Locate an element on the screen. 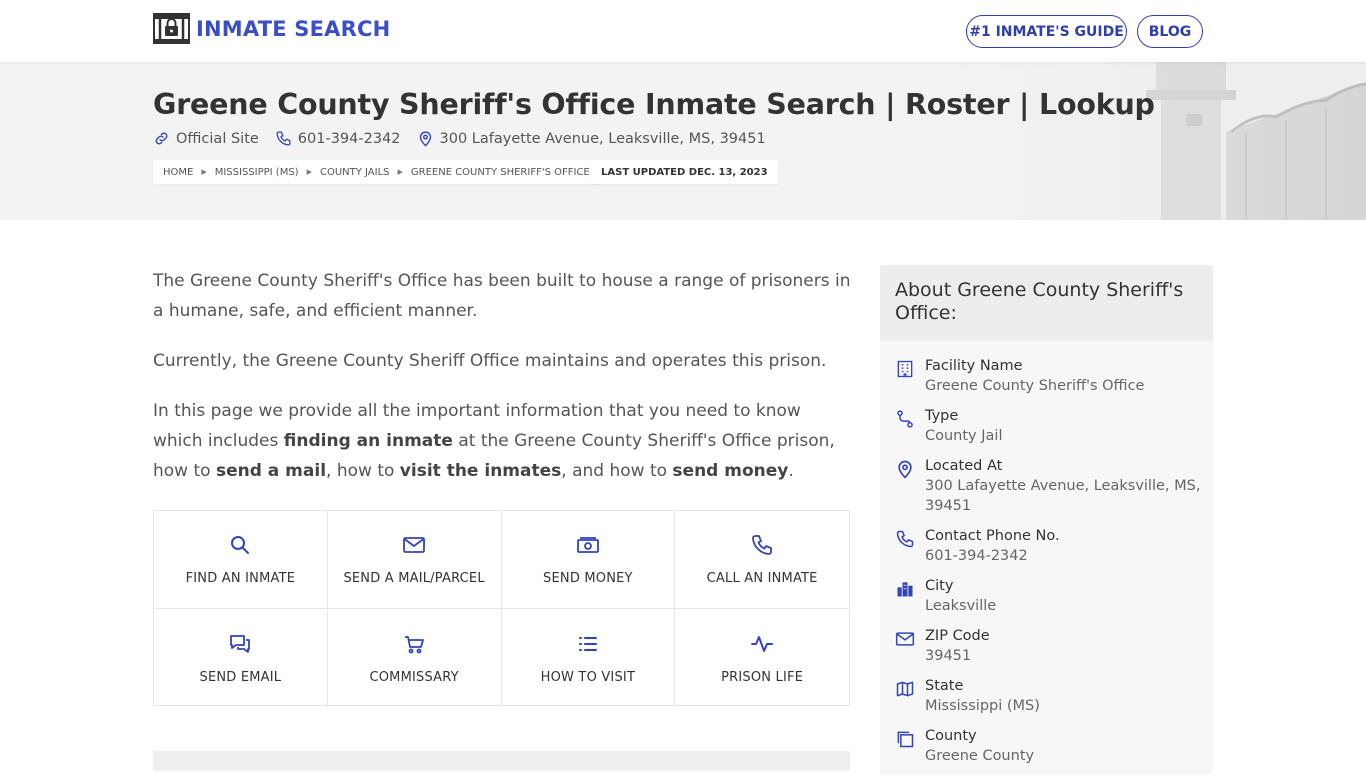 The image size is (1366, 776). send-mail-label: SEND A MAIL/PARCEL is located at coordinates (414, 578).